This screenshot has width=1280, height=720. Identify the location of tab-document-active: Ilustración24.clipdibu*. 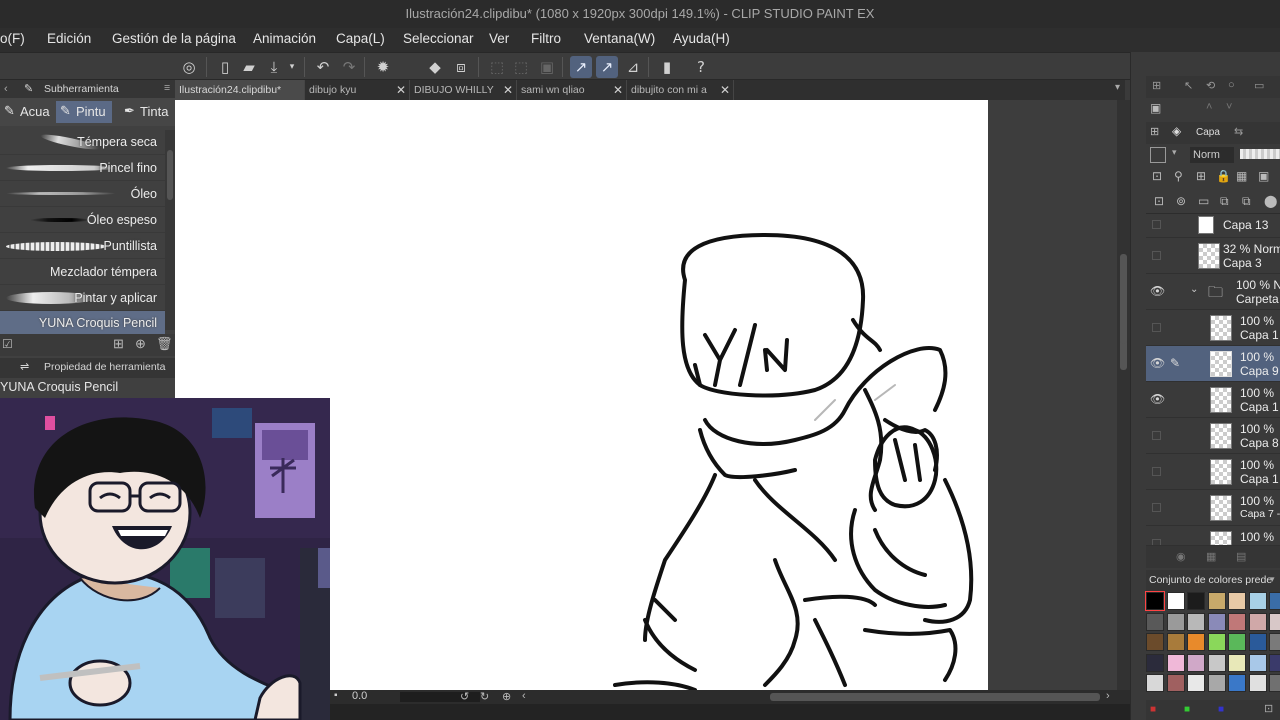
(240, 90).